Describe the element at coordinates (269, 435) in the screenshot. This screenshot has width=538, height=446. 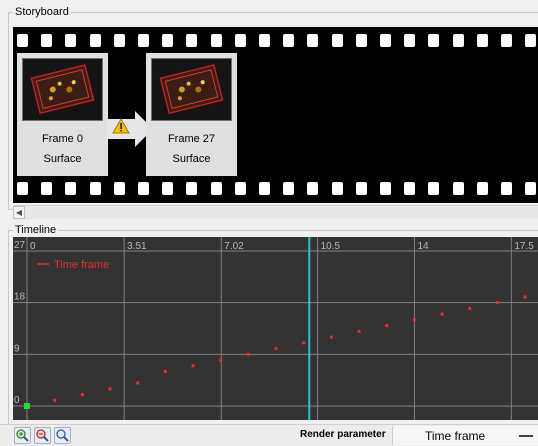
I see `timeline-toolbar: Render parameter Time frame` at that location.